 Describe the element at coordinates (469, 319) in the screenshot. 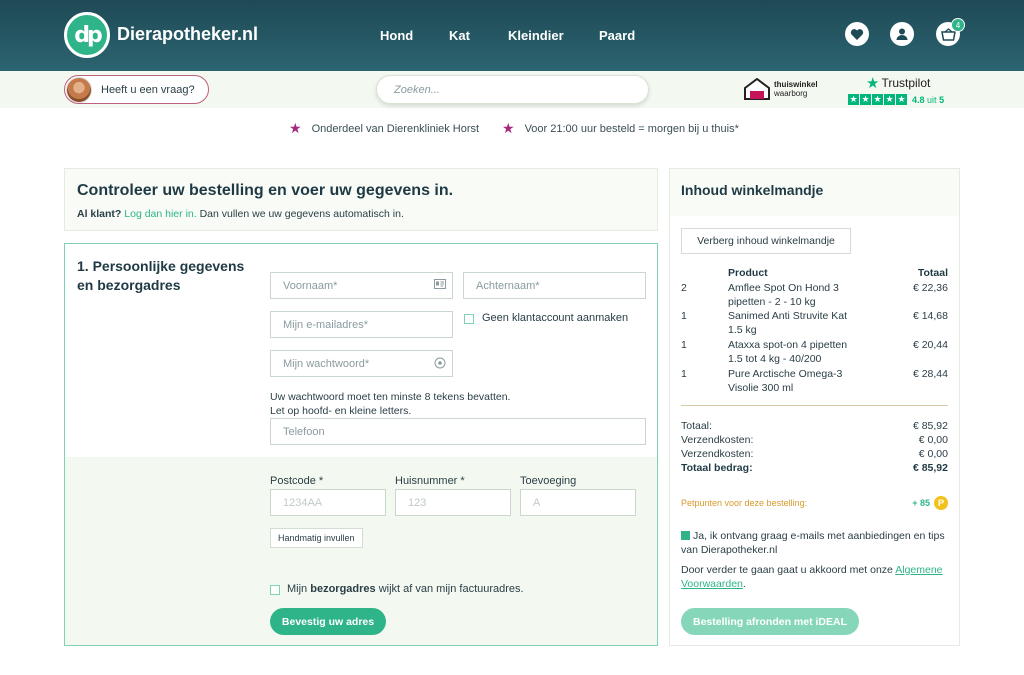

I see `no-account-checkbox` at that location.